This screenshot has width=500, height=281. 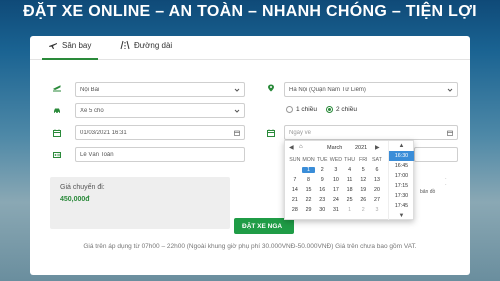 I want to click on calendar-day: 29, so click(x=309, y=210).